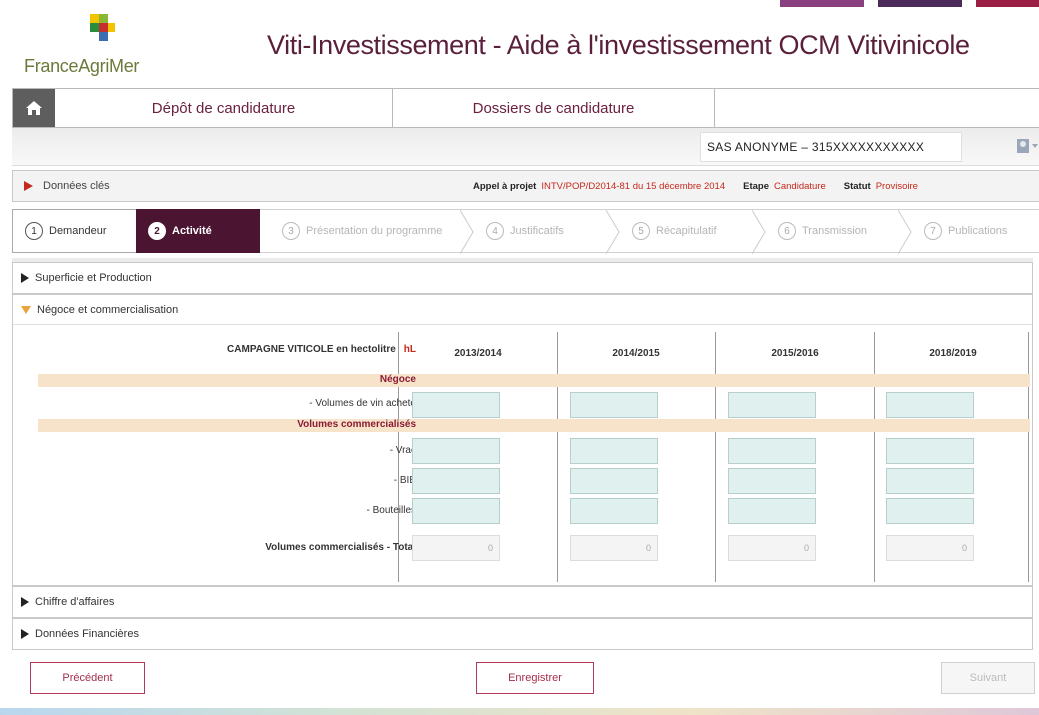 This screenshot has width=1039, height=715. I want to click on step-label: Présentation du programme, so click(374, 231).